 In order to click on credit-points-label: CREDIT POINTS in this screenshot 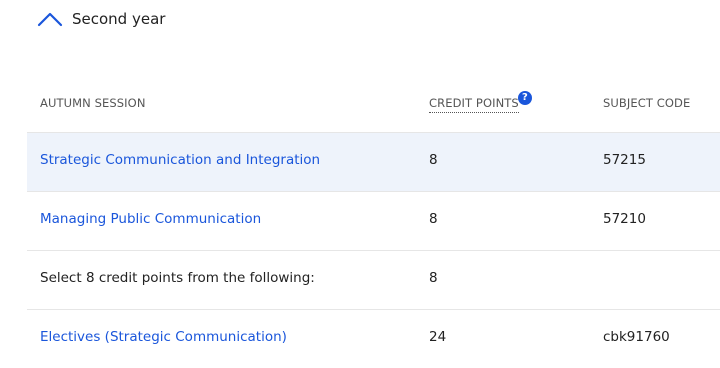, I will do `click(474, 104)`.